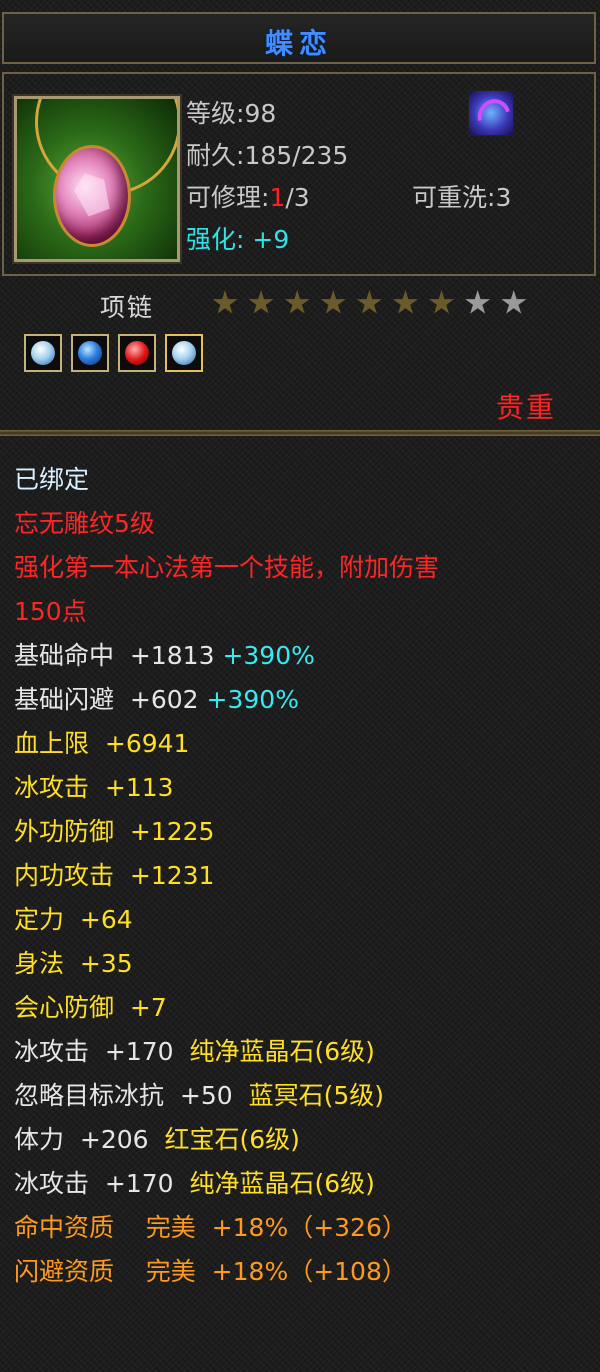 The width and height of the screenshot is (600, 1372). What do you see at coordinates (90, 353) in the screenshot?
I see `blue-crystal-gem-icon` at bounding box center [90, 353].